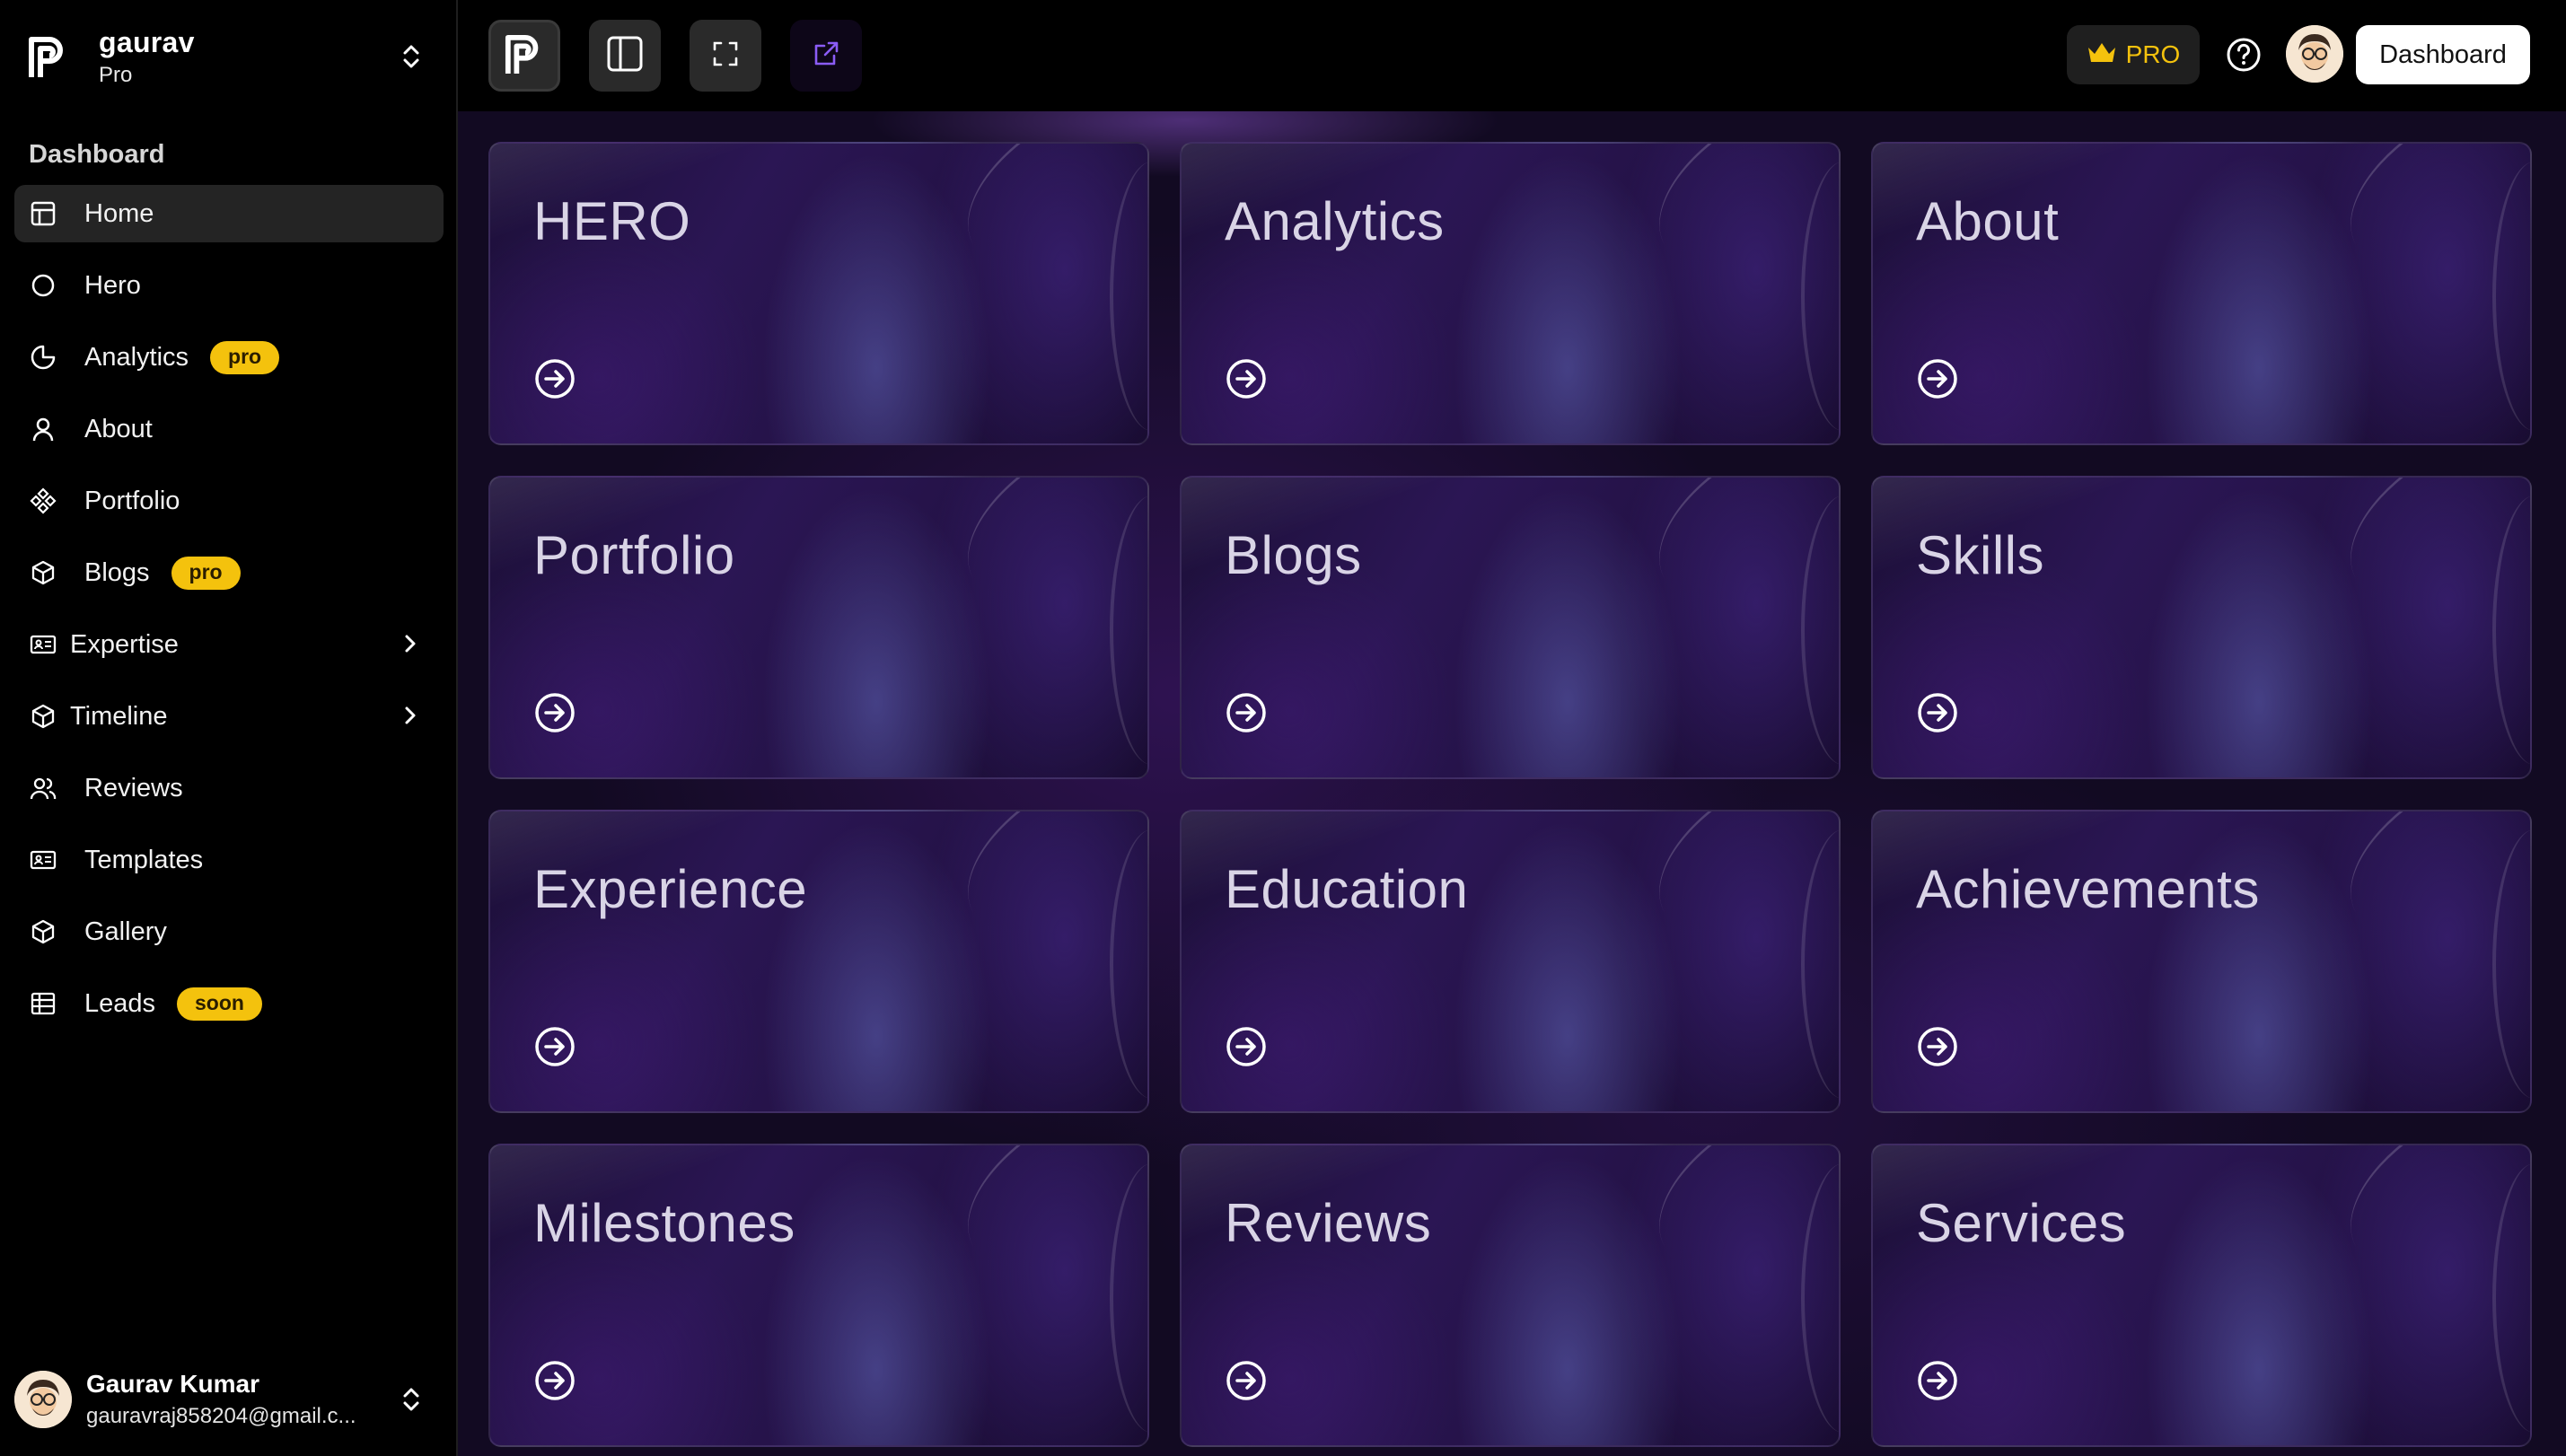  What do you see at coordinates (1293, 555) in the screenshot?
I see `card-title: Blogs` at bounding box center [1293, 555].